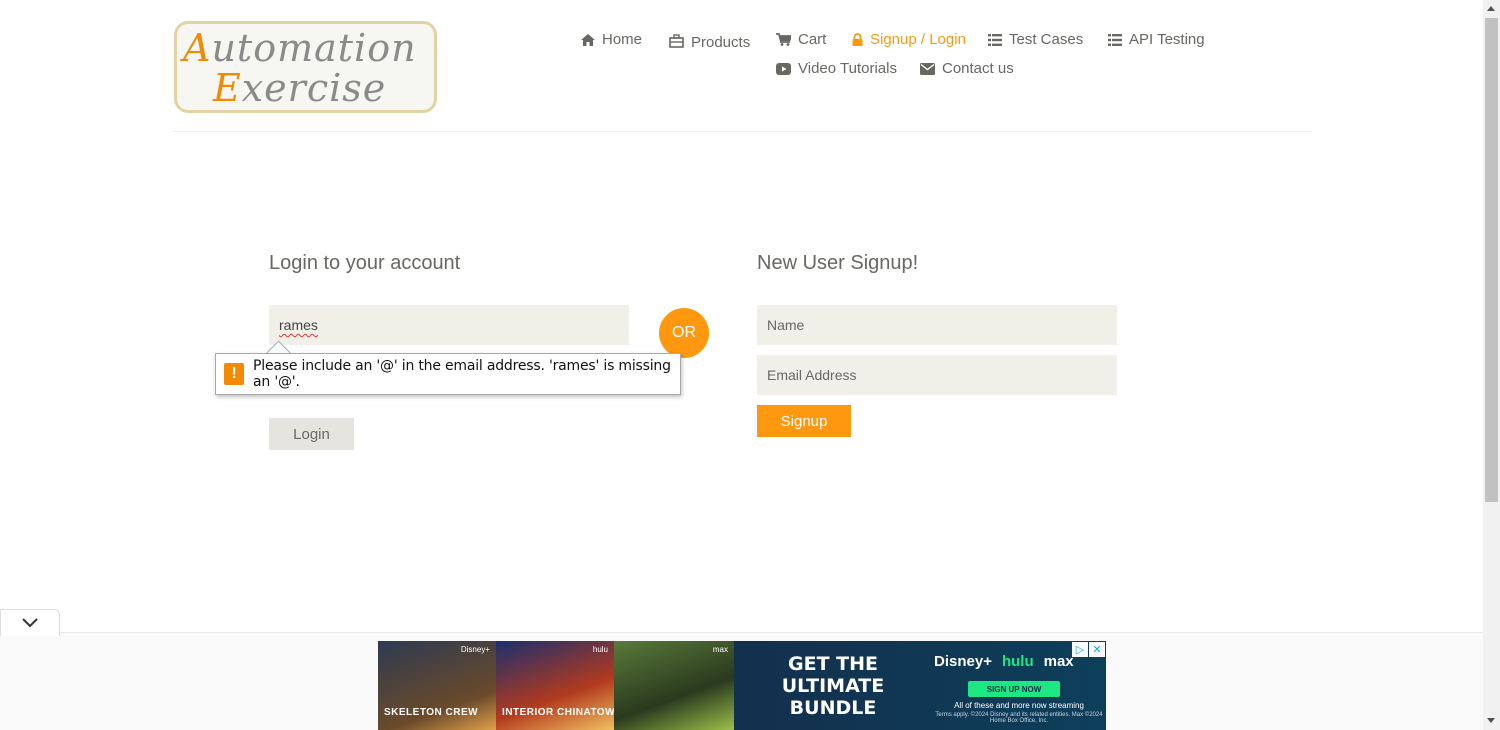 This screenshot has width=1500, height=730. What do you see at coordinates (857, 39) in the screenshot?
I see `lock-icon` at bounding box center [857, 39].